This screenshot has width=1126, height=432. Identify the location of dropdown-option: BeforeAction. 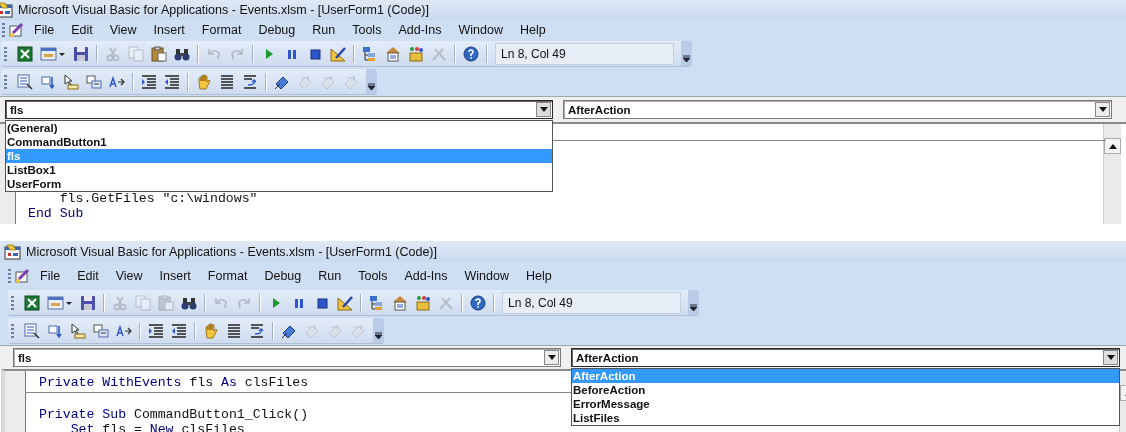
(845, 390).